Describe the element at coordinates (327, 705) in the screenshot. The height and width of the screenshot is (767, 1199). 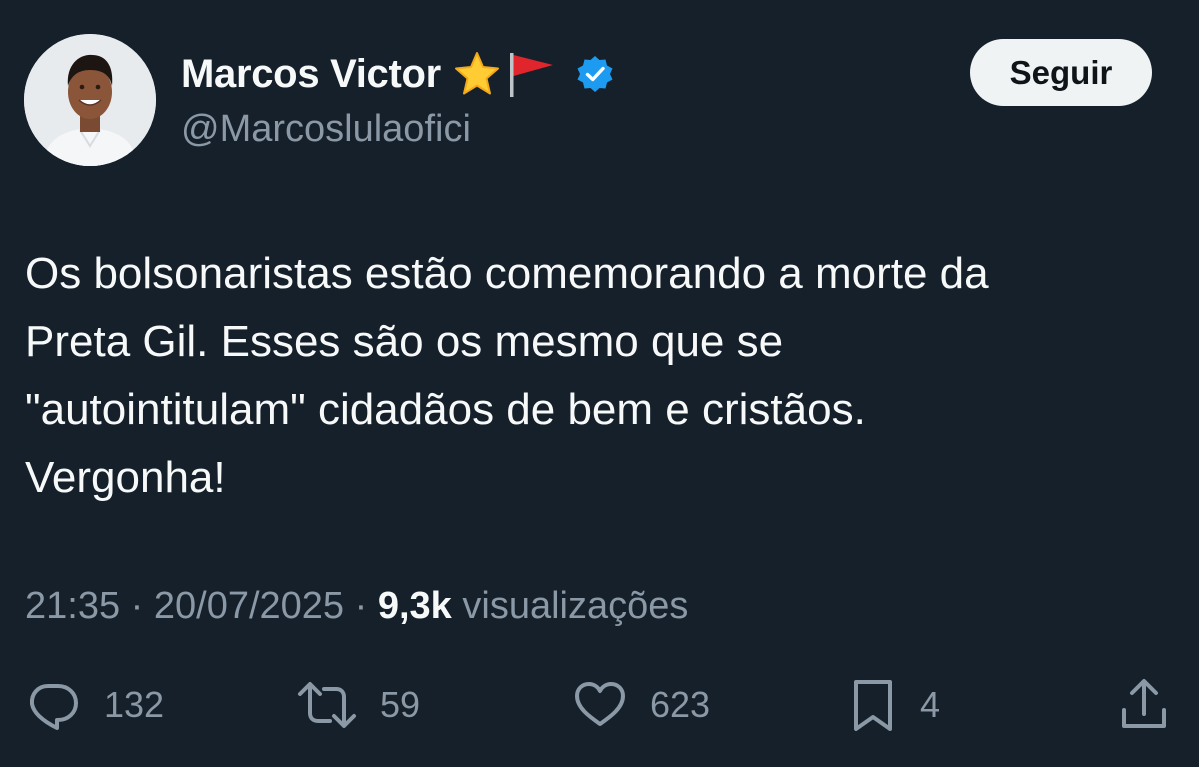
I see `repost-icon` at that location.